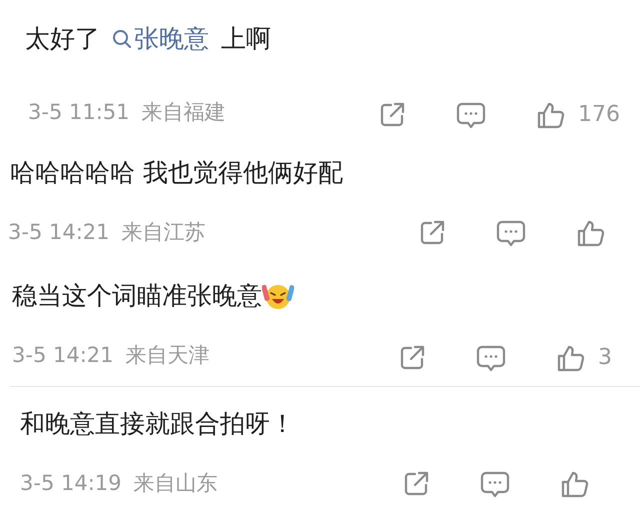 The image size is (640, 505). What do you see at coordinates (71, 484) in the screenshot?
I see `comment-time: 3-5 14:19` at bounding box center [71, 484].